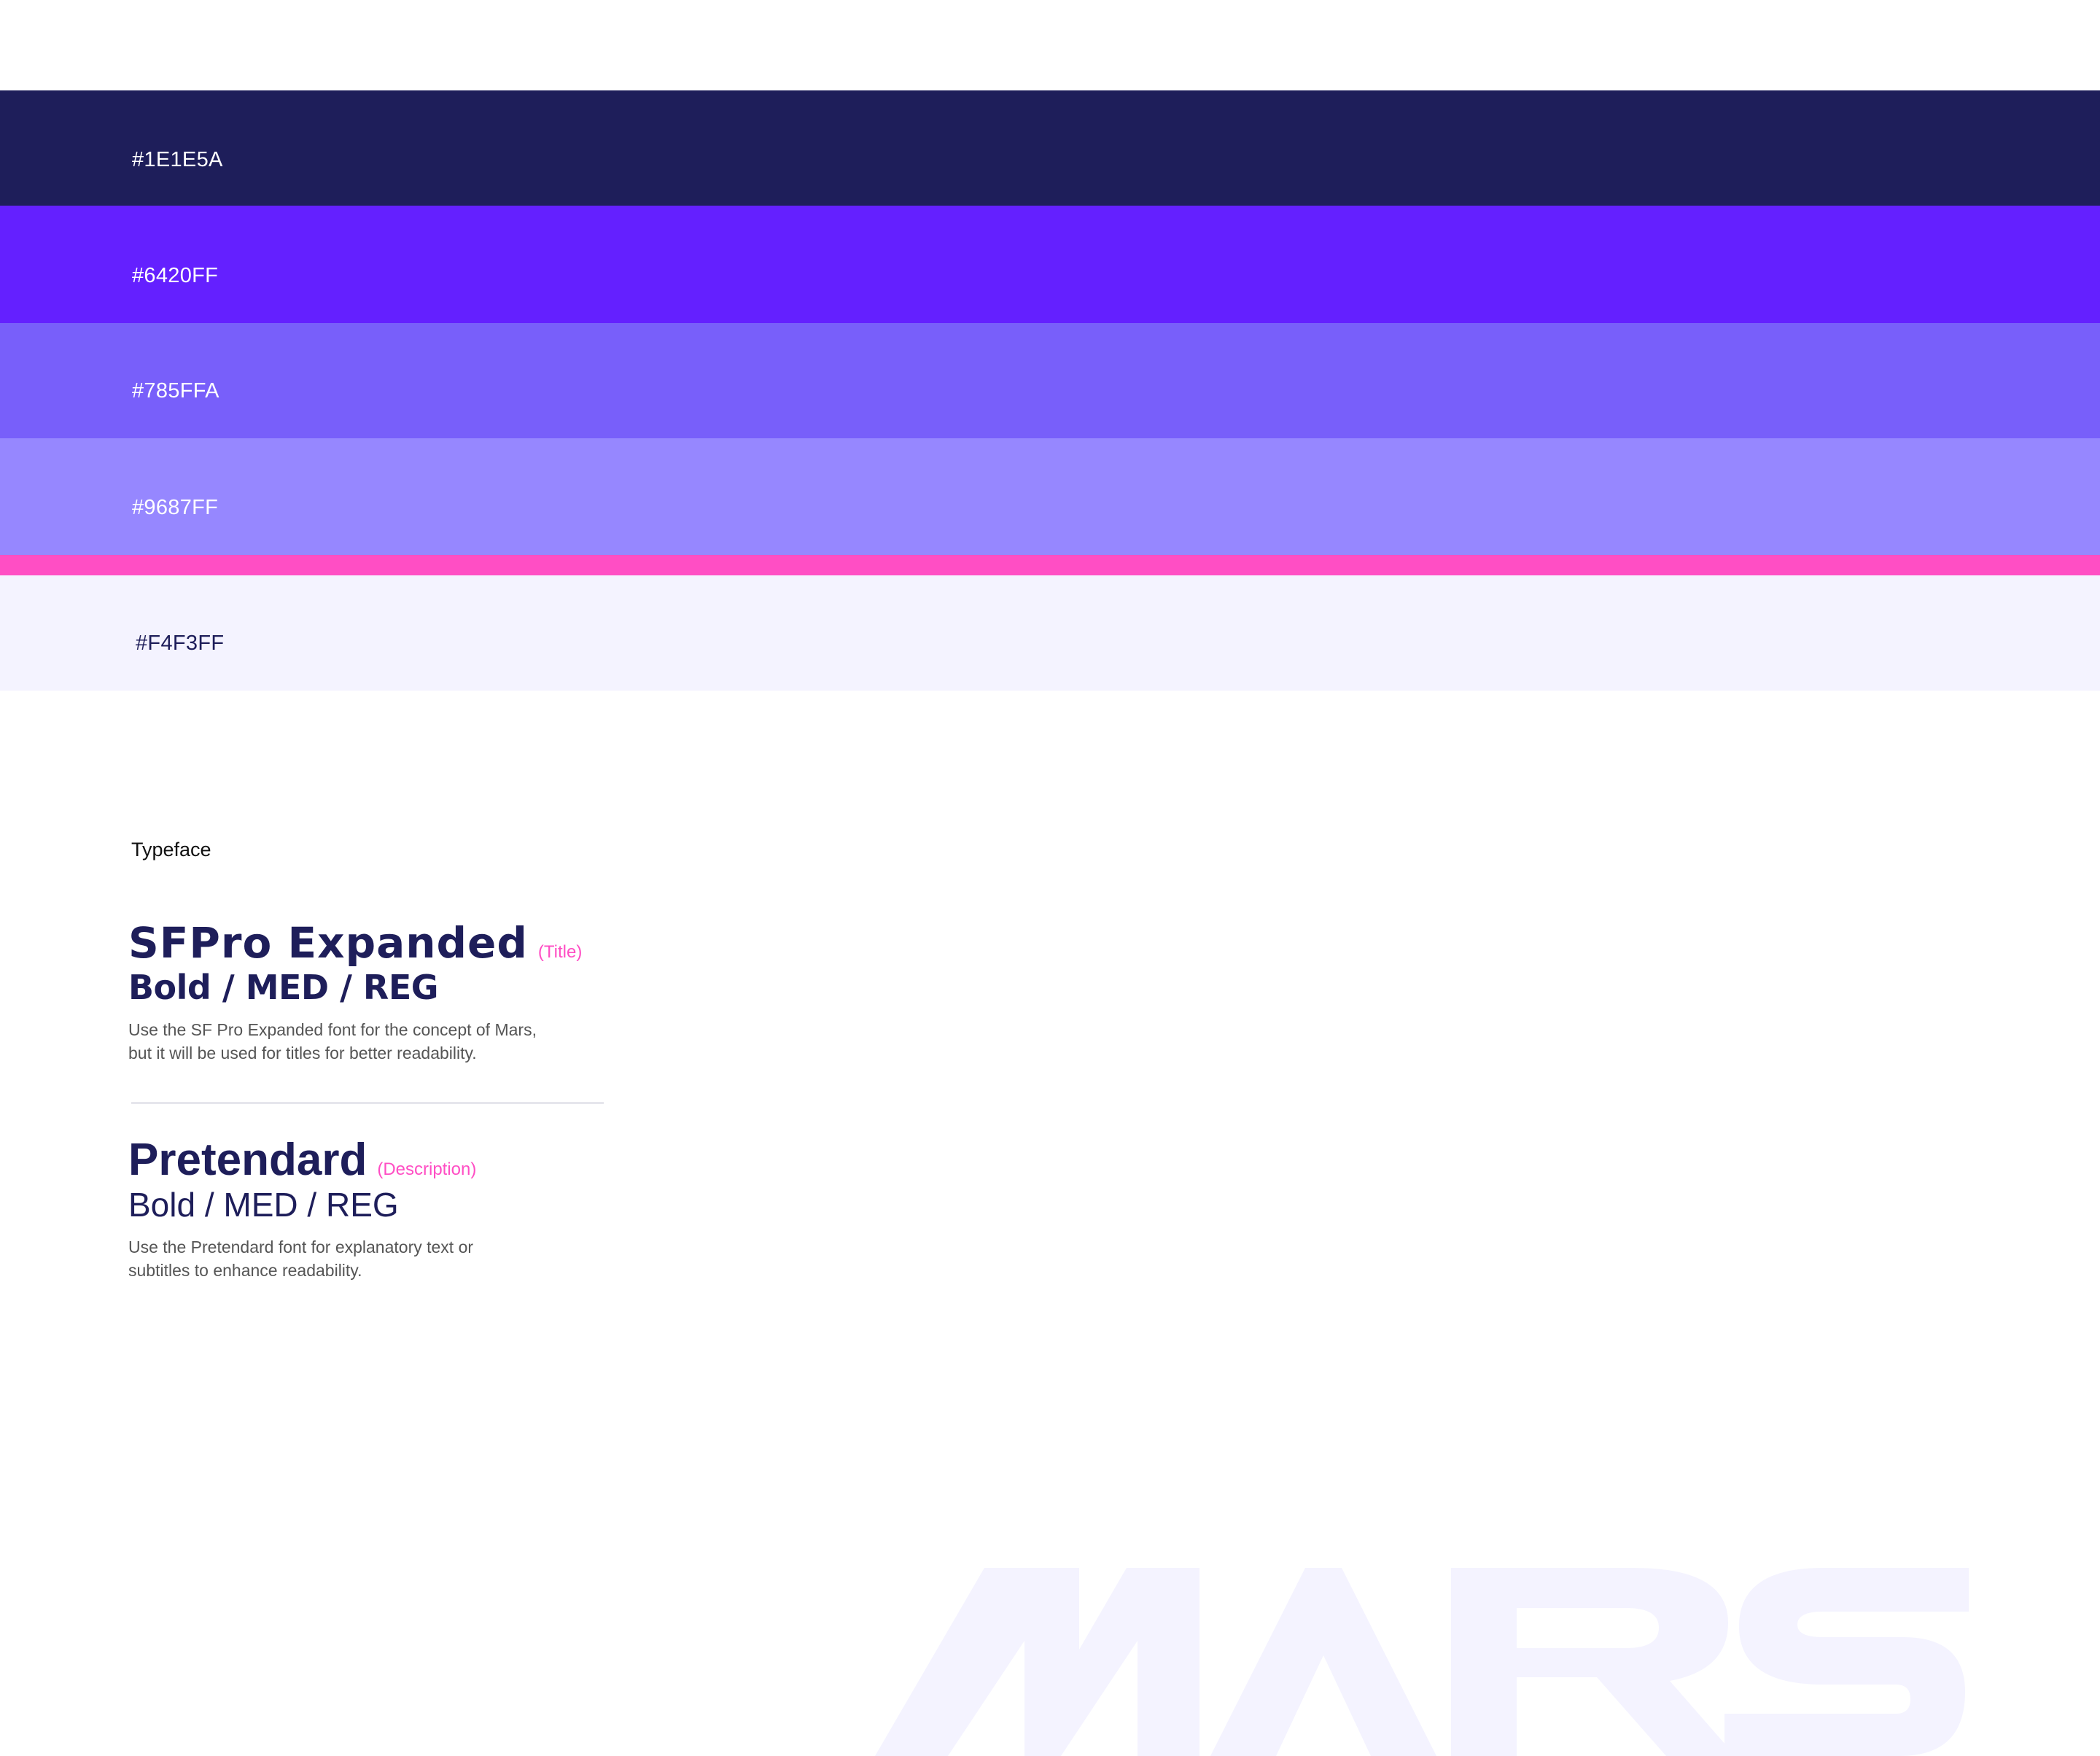 This screenshot has width=2100, height=1756. Describe the element at coordinates (328, 943) in the screenshot. I see `font-name: SFPro Expanded` at that location.